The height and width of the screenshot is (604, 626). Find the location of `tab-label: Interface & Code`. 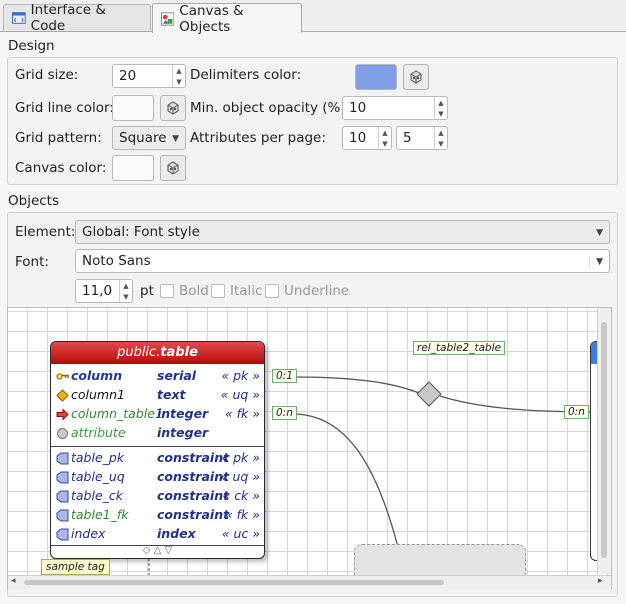

tab-label: Interface & Code is located at coordinates (68, 18).